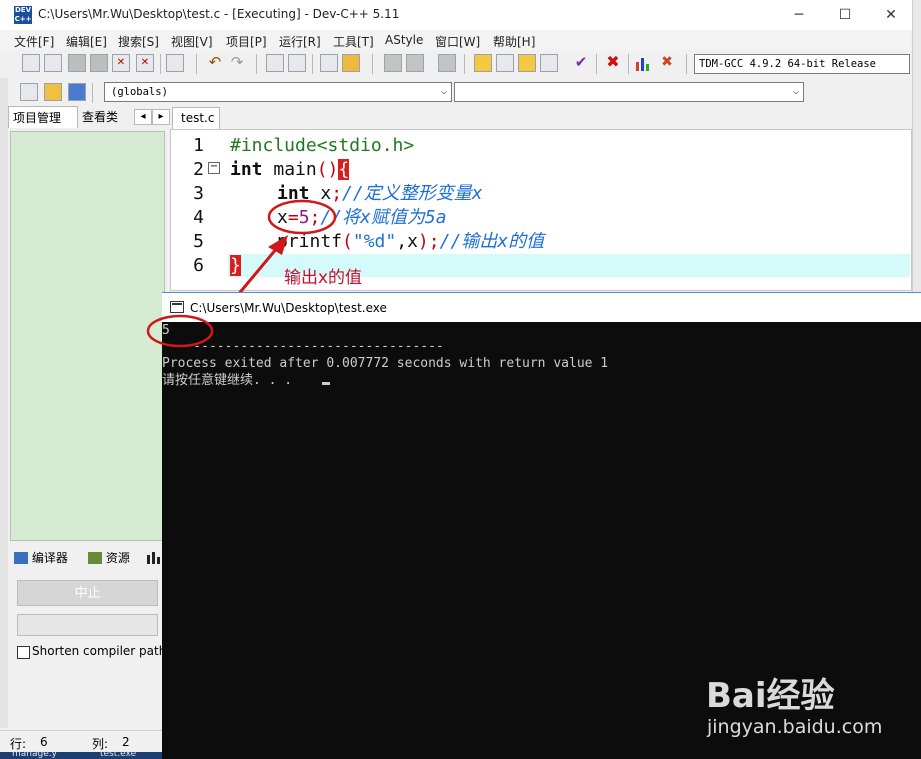  What do you see at coordinates (795, 727) in the screenshot?
I see `watermark-url: jingyan.baidu.com` at bounding box center [795, 727].